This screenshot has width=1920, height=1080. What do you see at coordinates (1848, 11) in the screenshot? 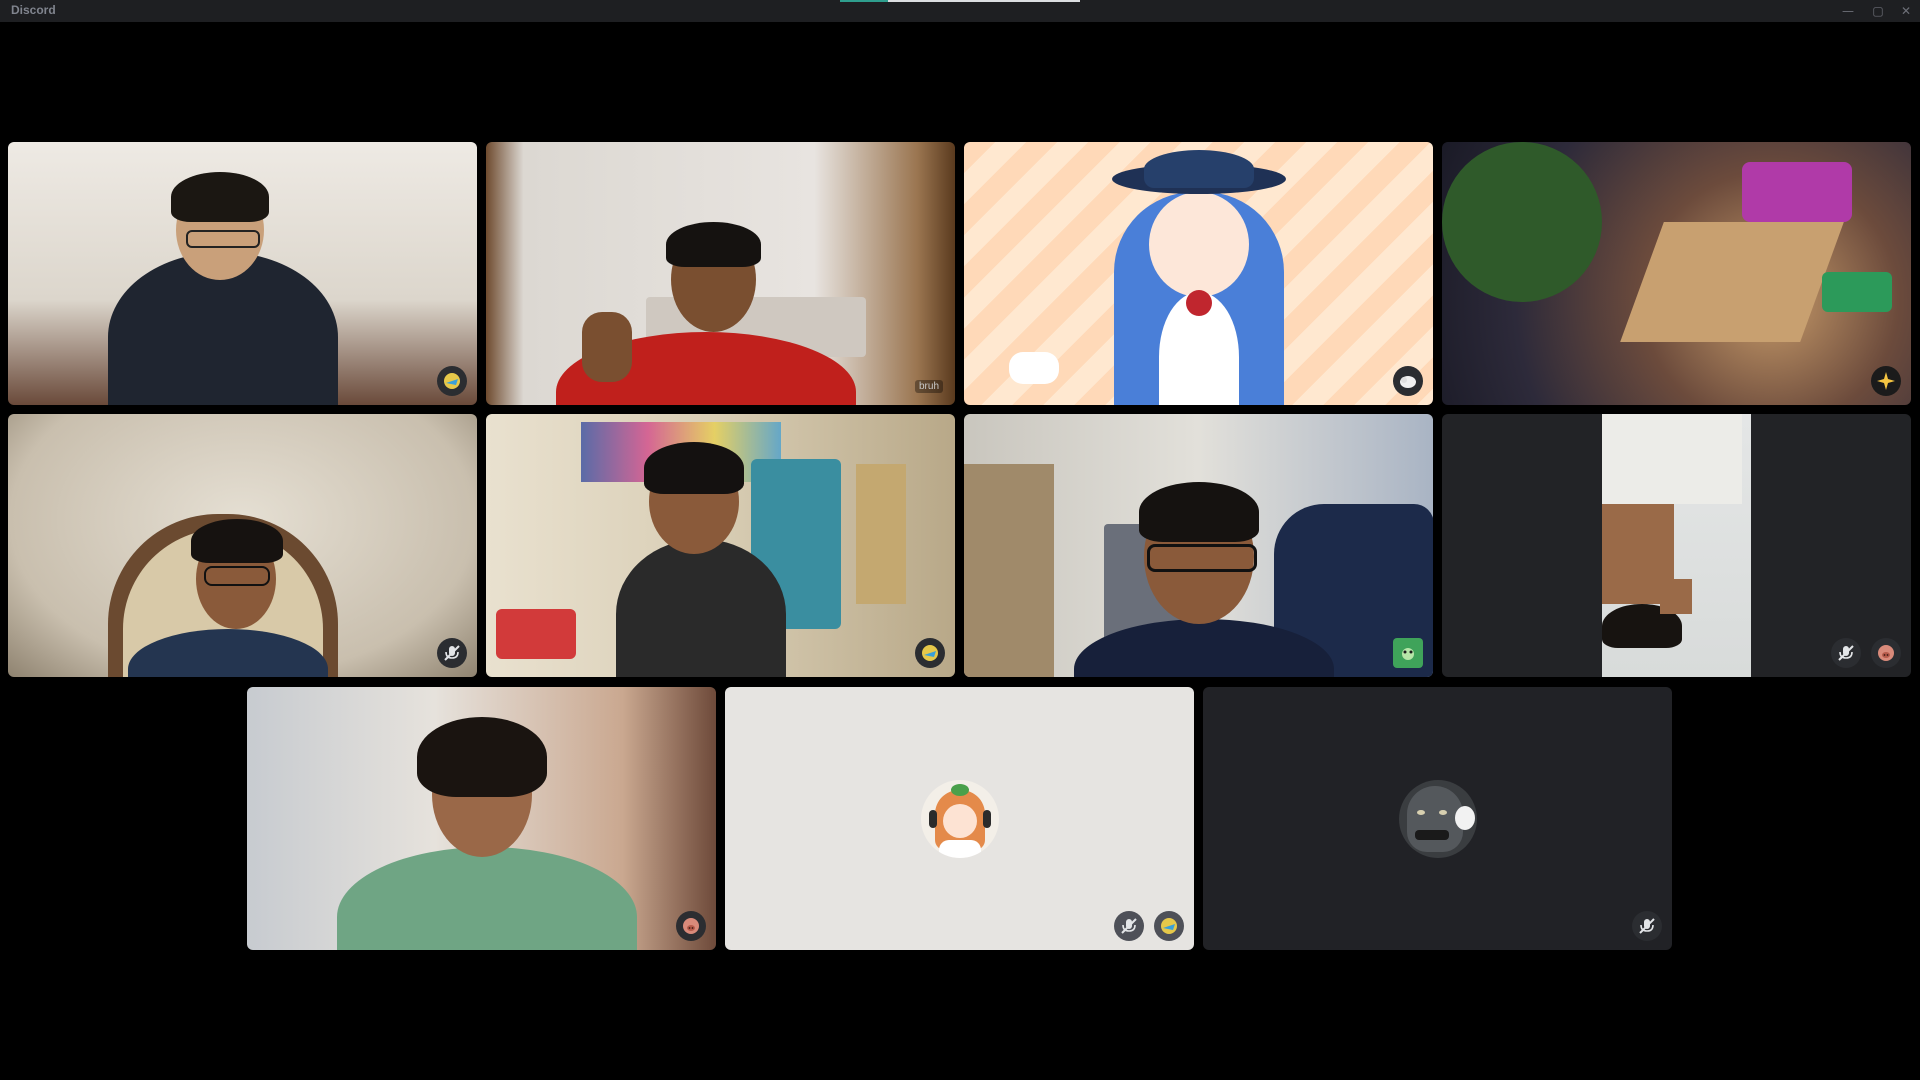
I see `minimize-button: —` at bounding box center [1848, 11].